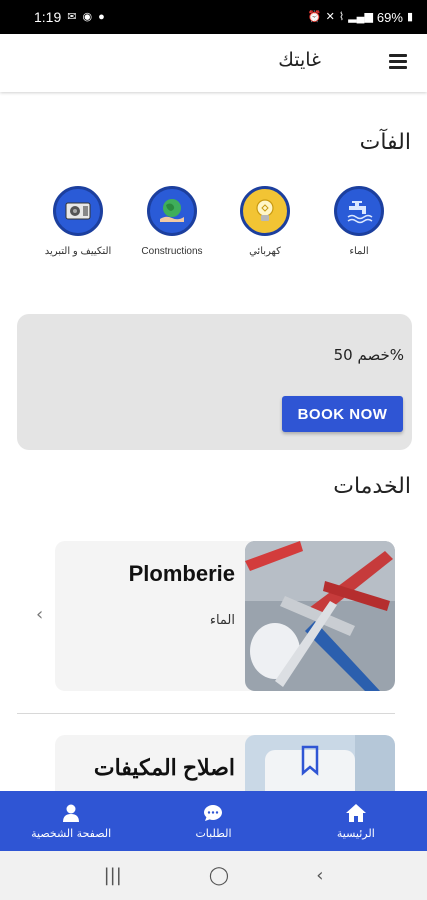  What do you see at coordinates (78, 251) in the screenshot?
I see `category-label: التكييف و التبريد` at bounding box center [78, 251].